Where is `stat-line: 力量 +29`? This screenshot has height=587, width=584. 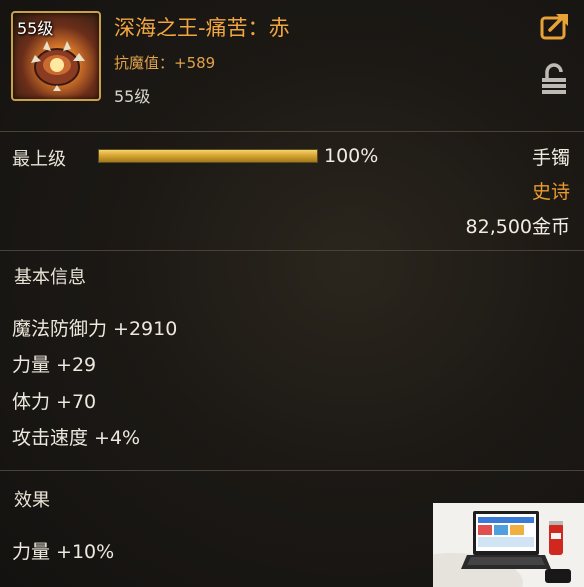 stat-line: 力量 +29 is located at coordinates (54, 365).